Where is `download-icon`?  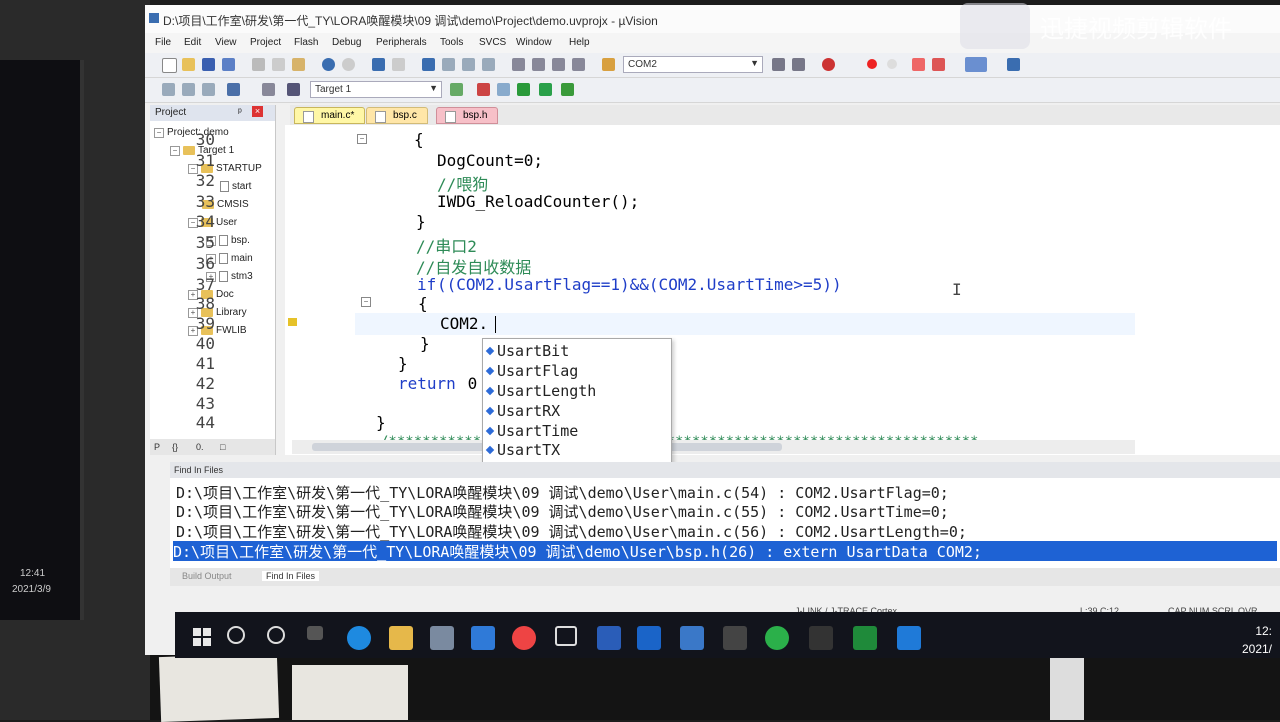
download-icon is located at coordinates (233, 89).